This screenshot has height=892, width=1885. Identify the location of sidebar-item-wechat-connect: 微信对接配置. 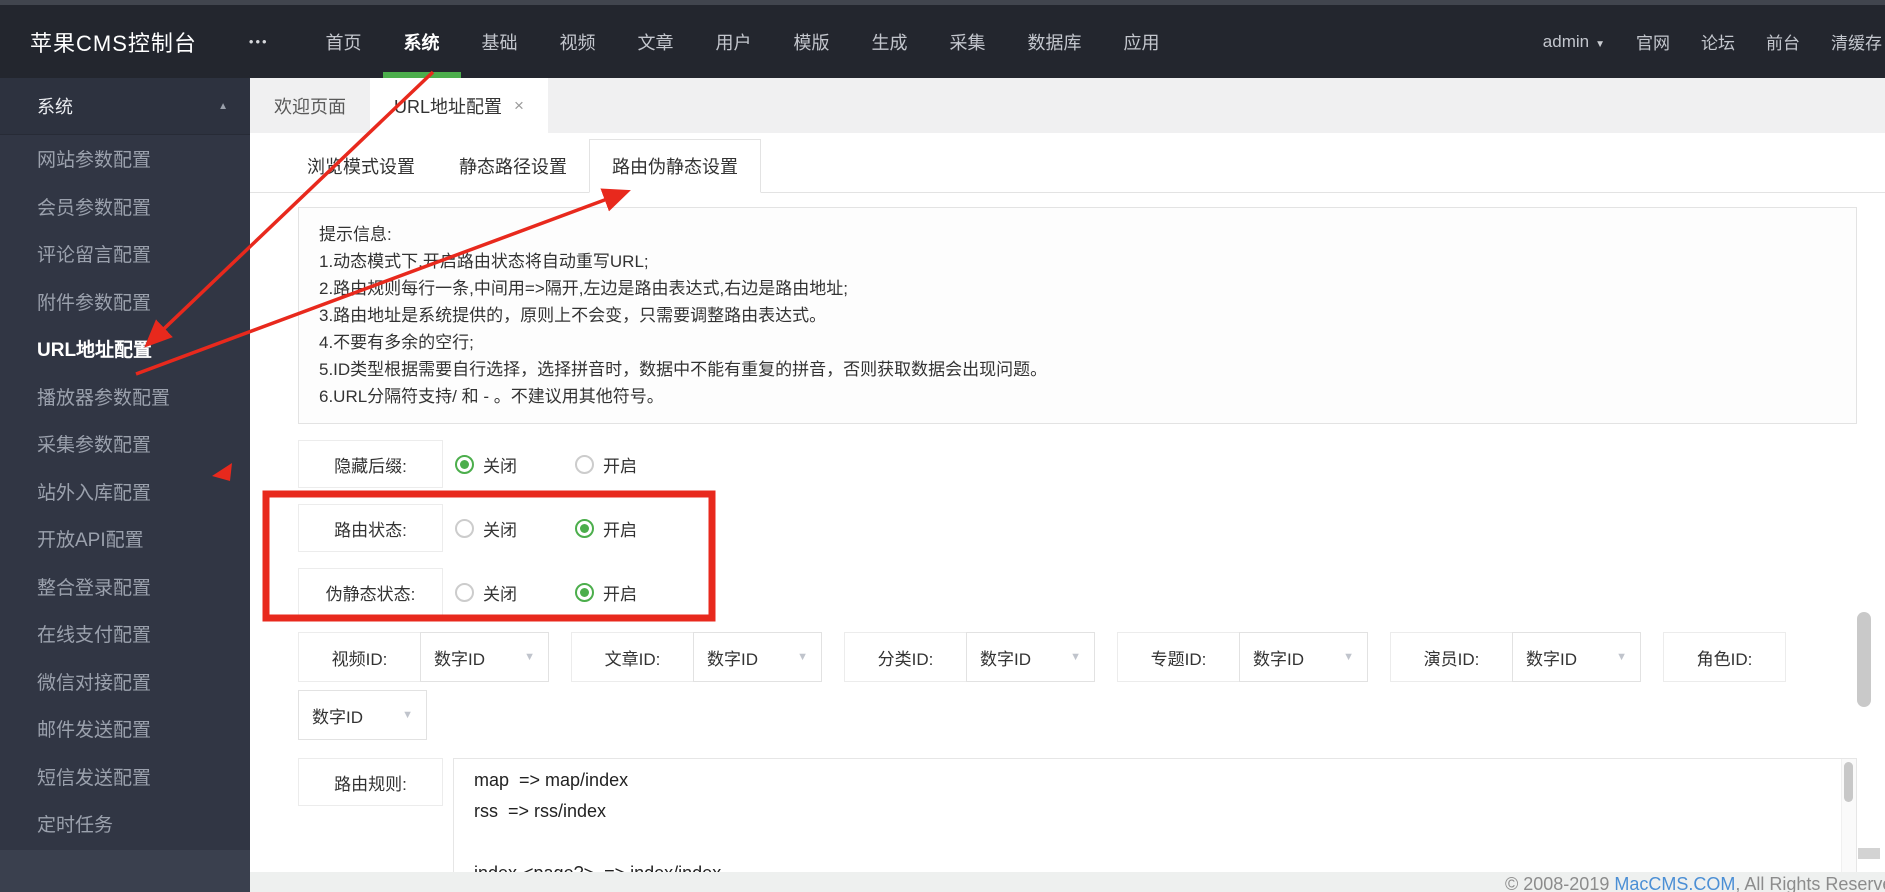
(125, 682).